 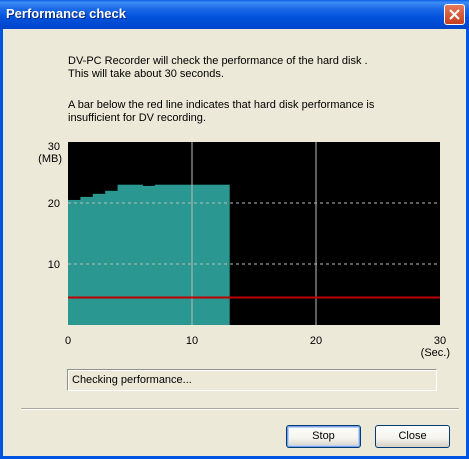 I want to click on close-window-button, so click(x=454, y=14).